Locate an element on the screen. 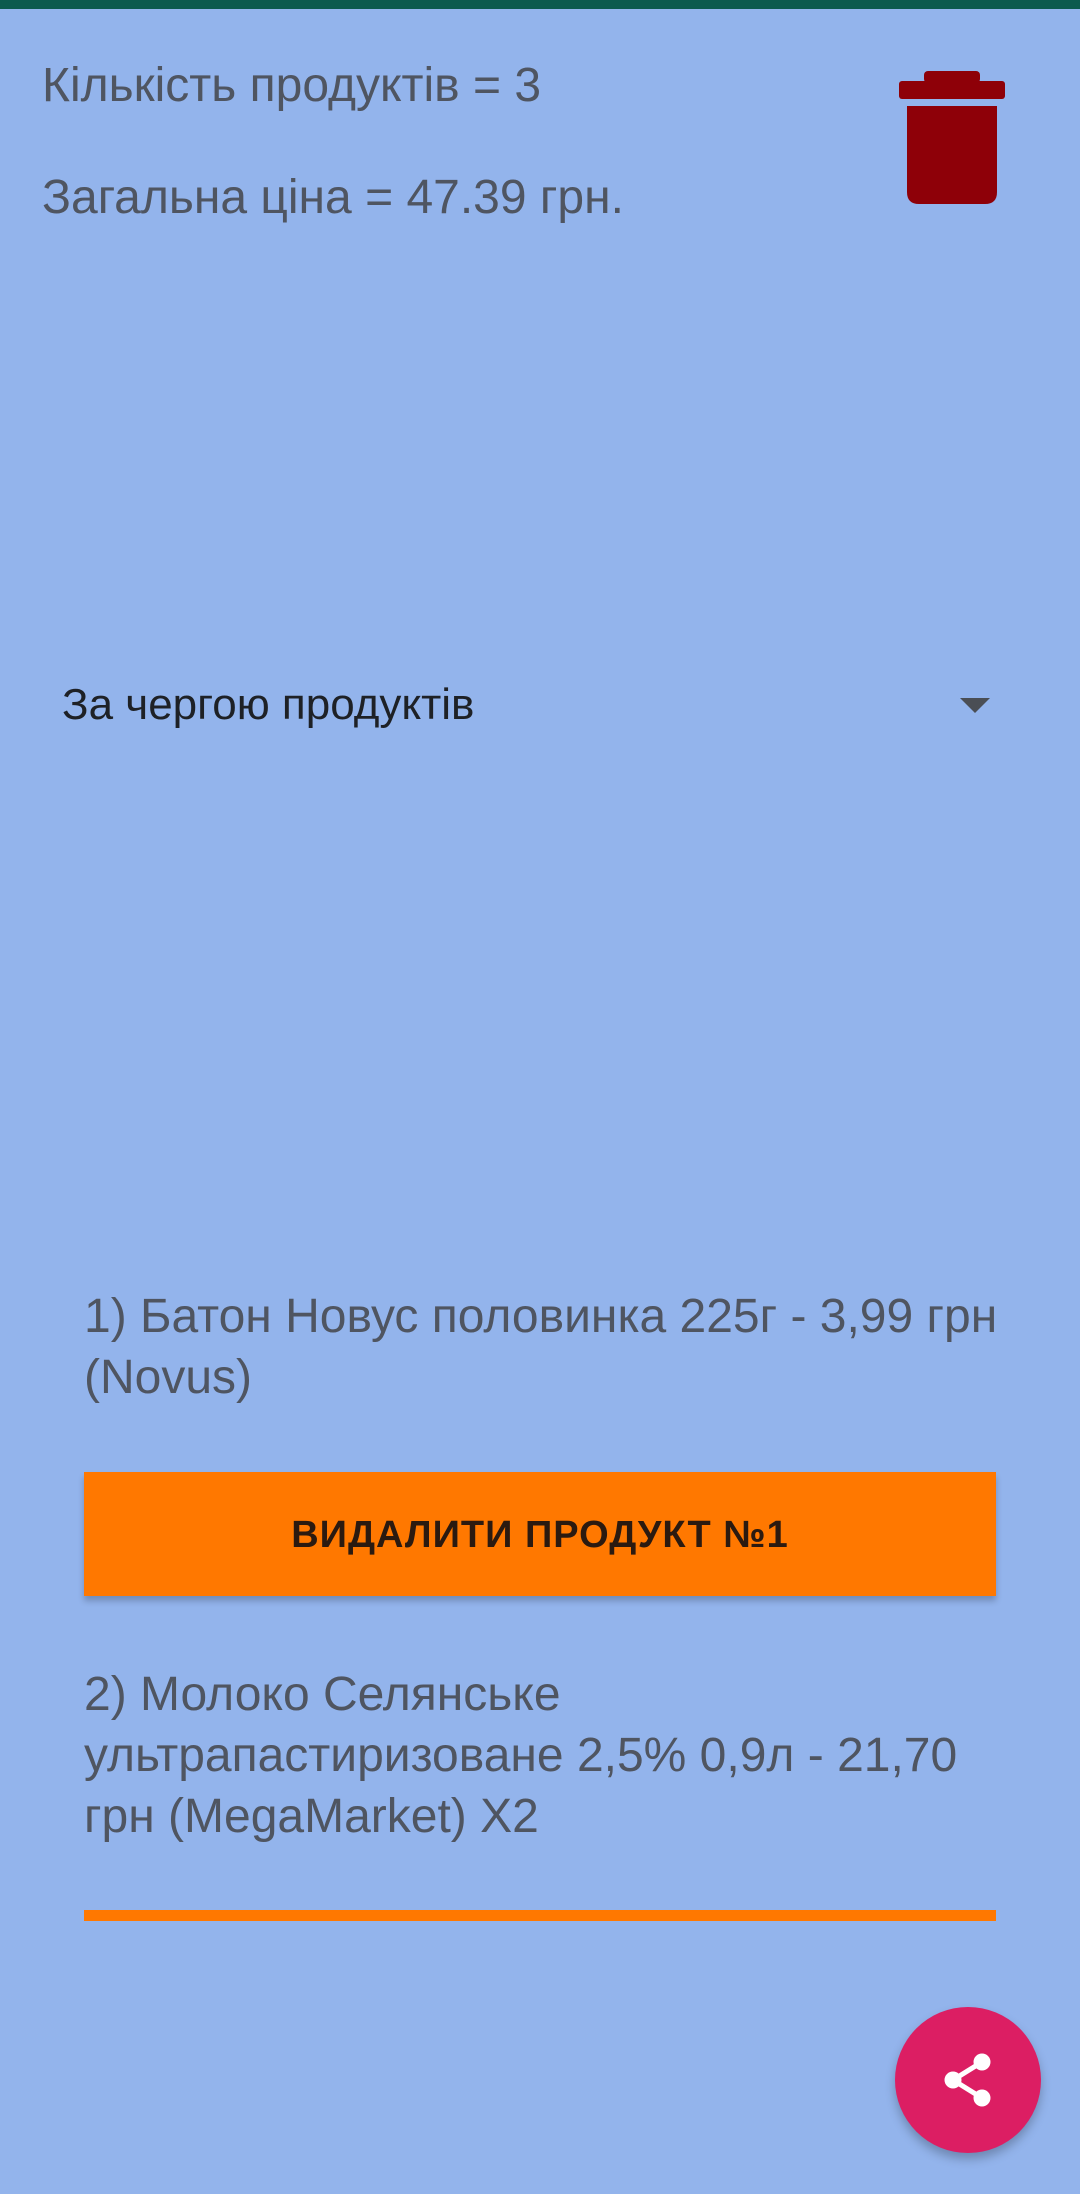 The image size is (1080, 2194). sort-order-dropdown: За чергою продуктів is located at coordinates (520, 708).